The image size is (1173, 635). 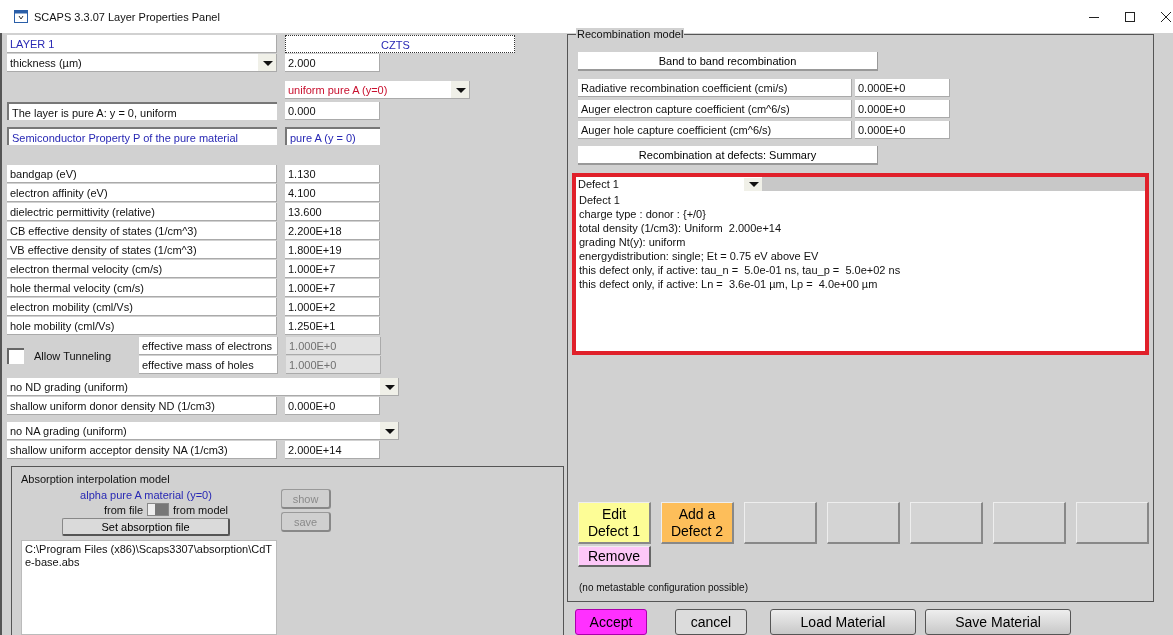 What do you see at coordinates (142, 63) in the screenshot?
I see `thickness-dropdown: thickness (µm)` at bounding box center [142, 63].